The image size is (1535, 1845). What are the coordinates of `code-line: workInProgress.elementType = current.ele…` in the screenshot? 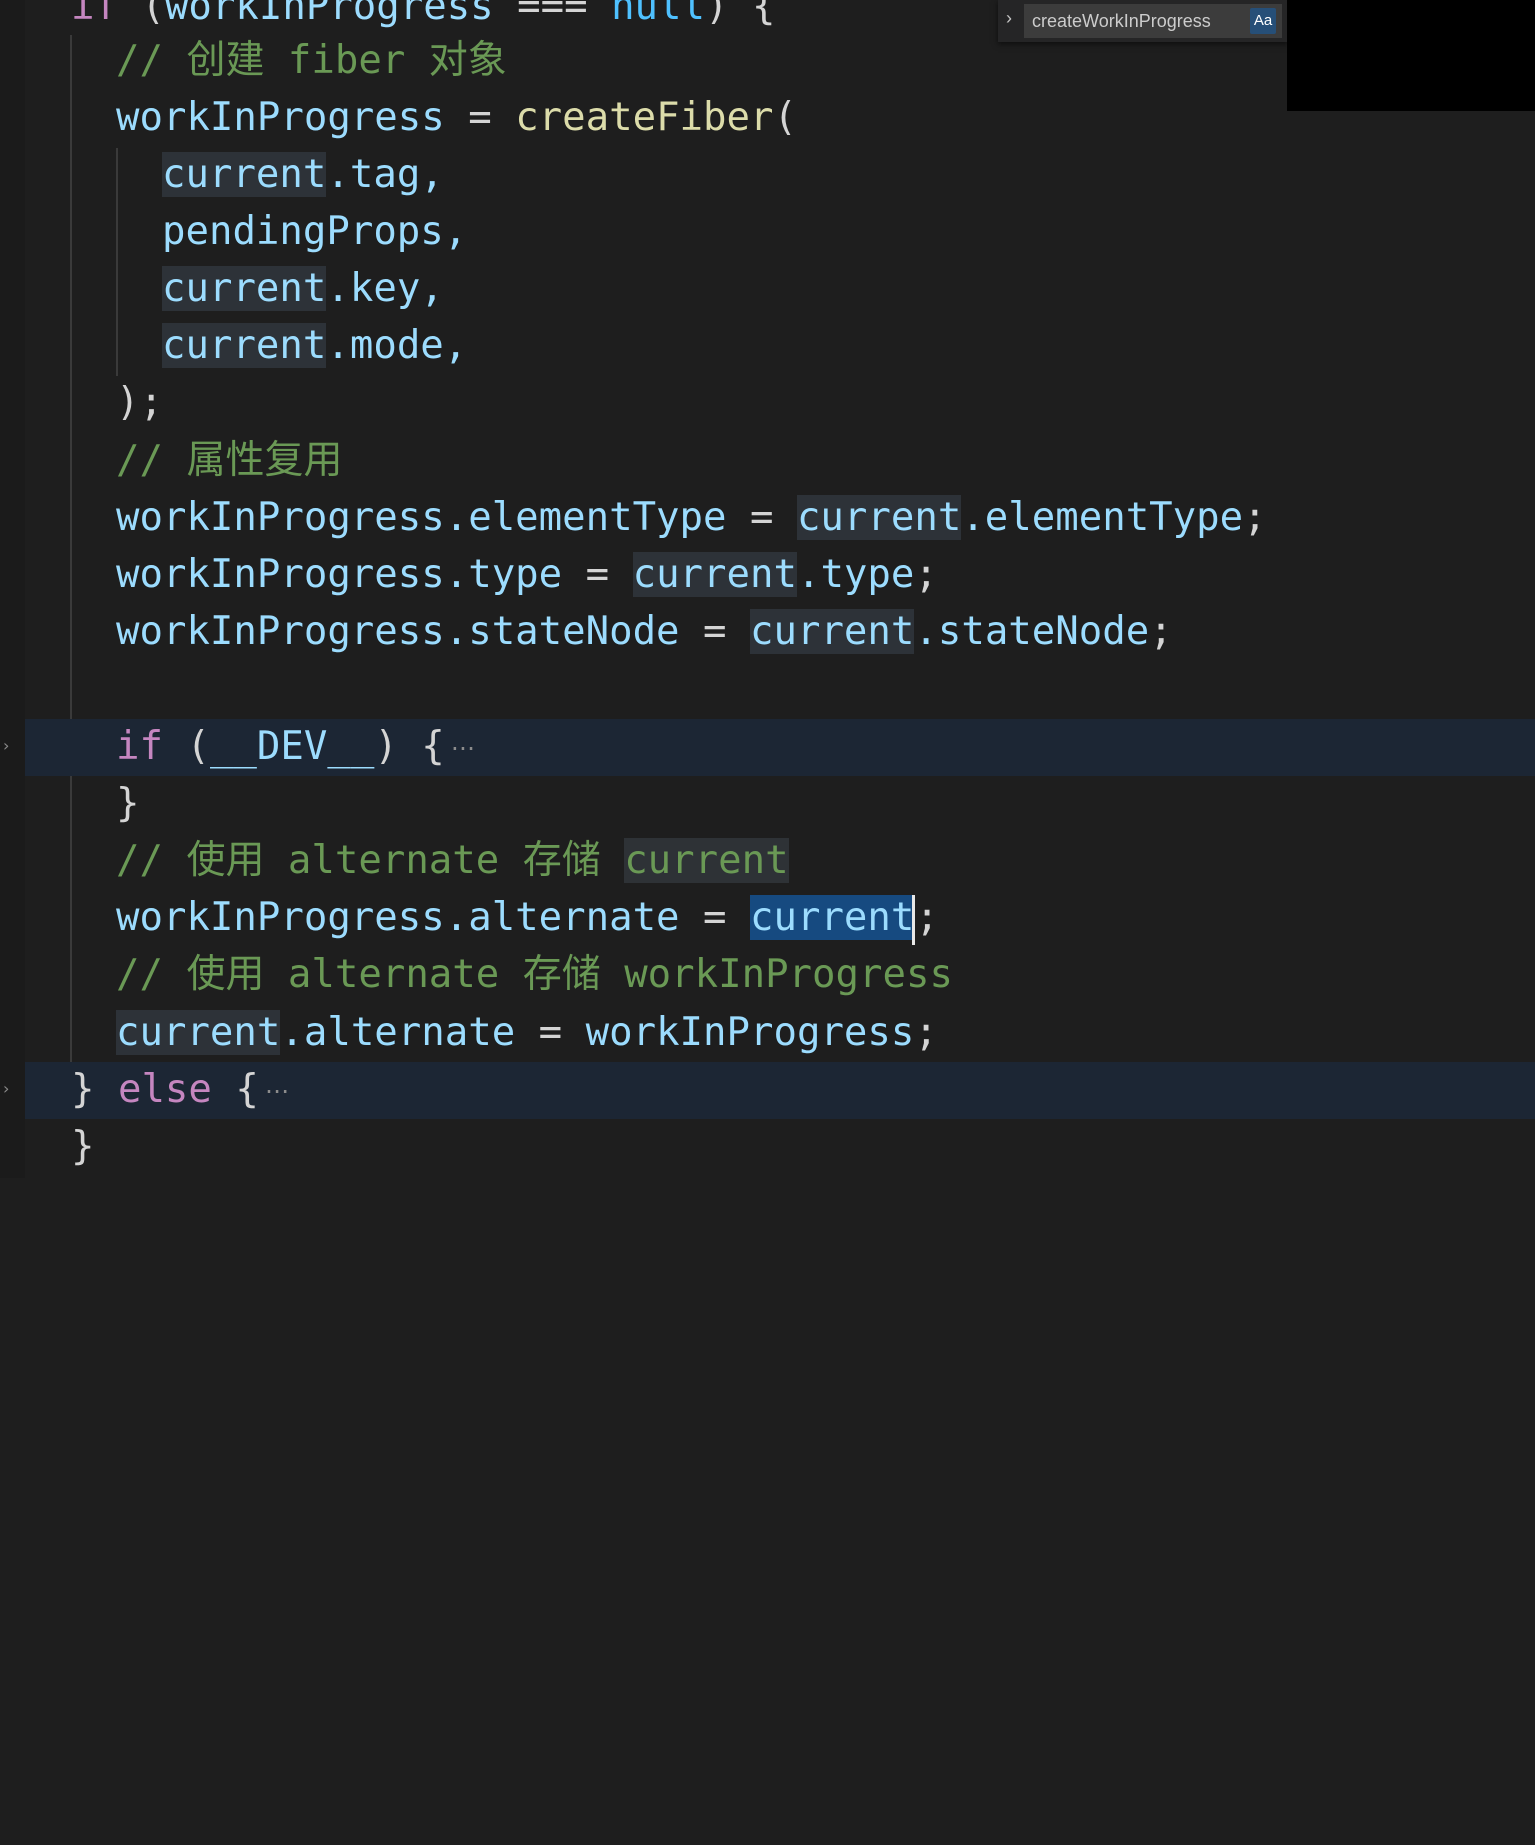 It's located at (691, 517).